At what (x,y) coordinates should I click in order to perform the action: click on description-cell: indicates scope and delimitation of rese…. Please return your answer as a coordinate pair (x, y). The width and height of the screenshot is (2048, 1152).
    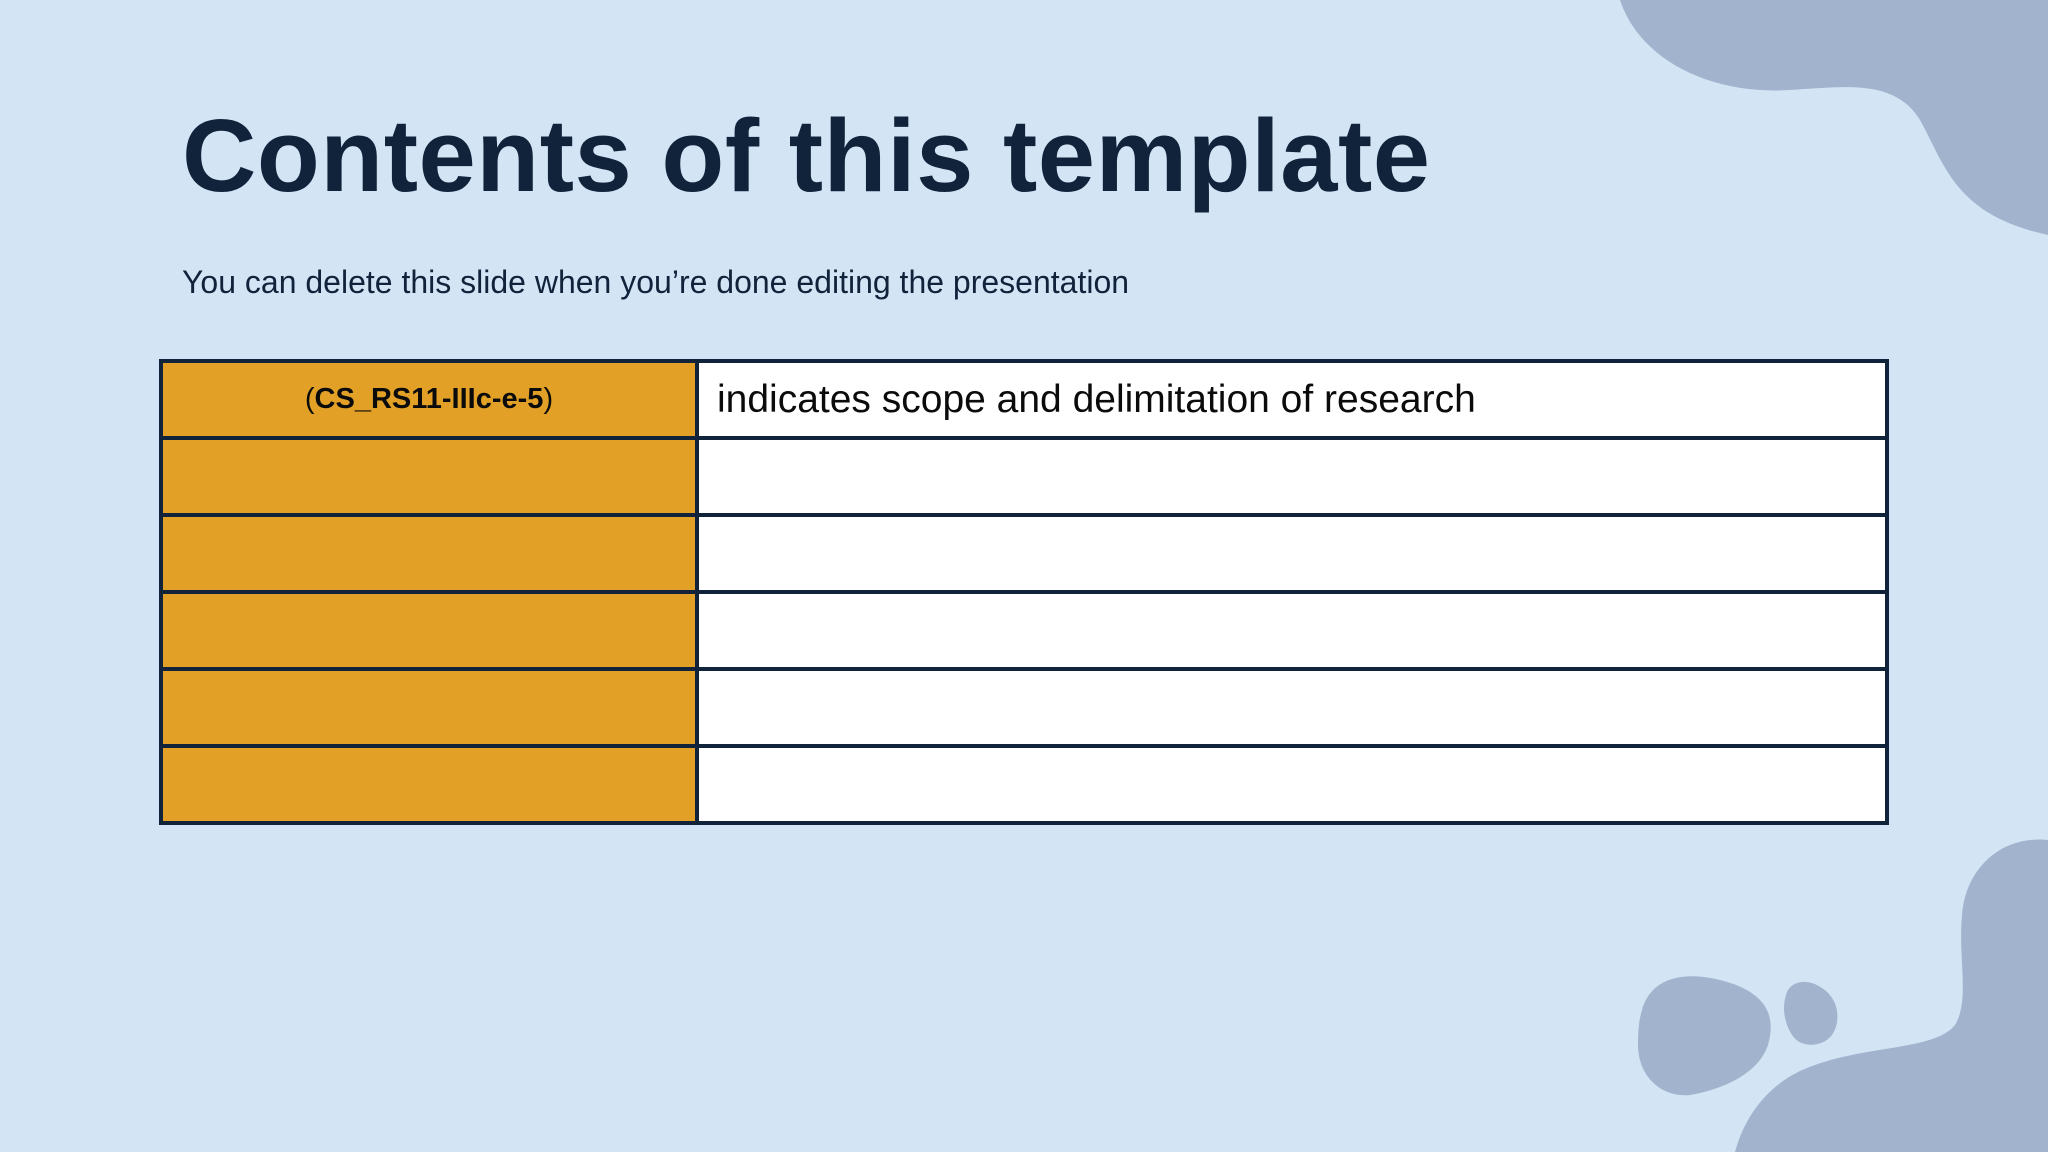
    Looking at the image, I should click on (1292, 399).